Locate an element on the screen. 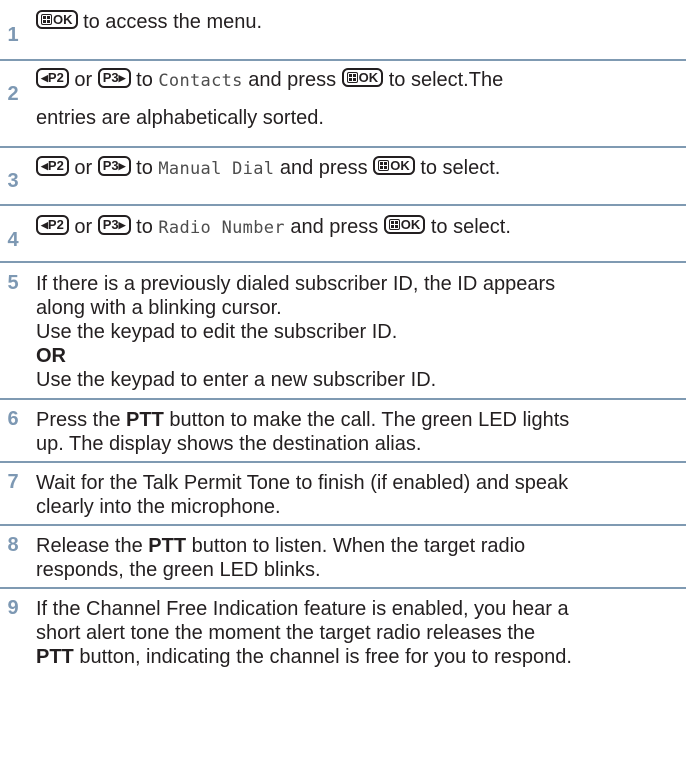 This screenshot has height=774, width=686. step-text: OK to access the menu. is located at coordinates (356, 22).